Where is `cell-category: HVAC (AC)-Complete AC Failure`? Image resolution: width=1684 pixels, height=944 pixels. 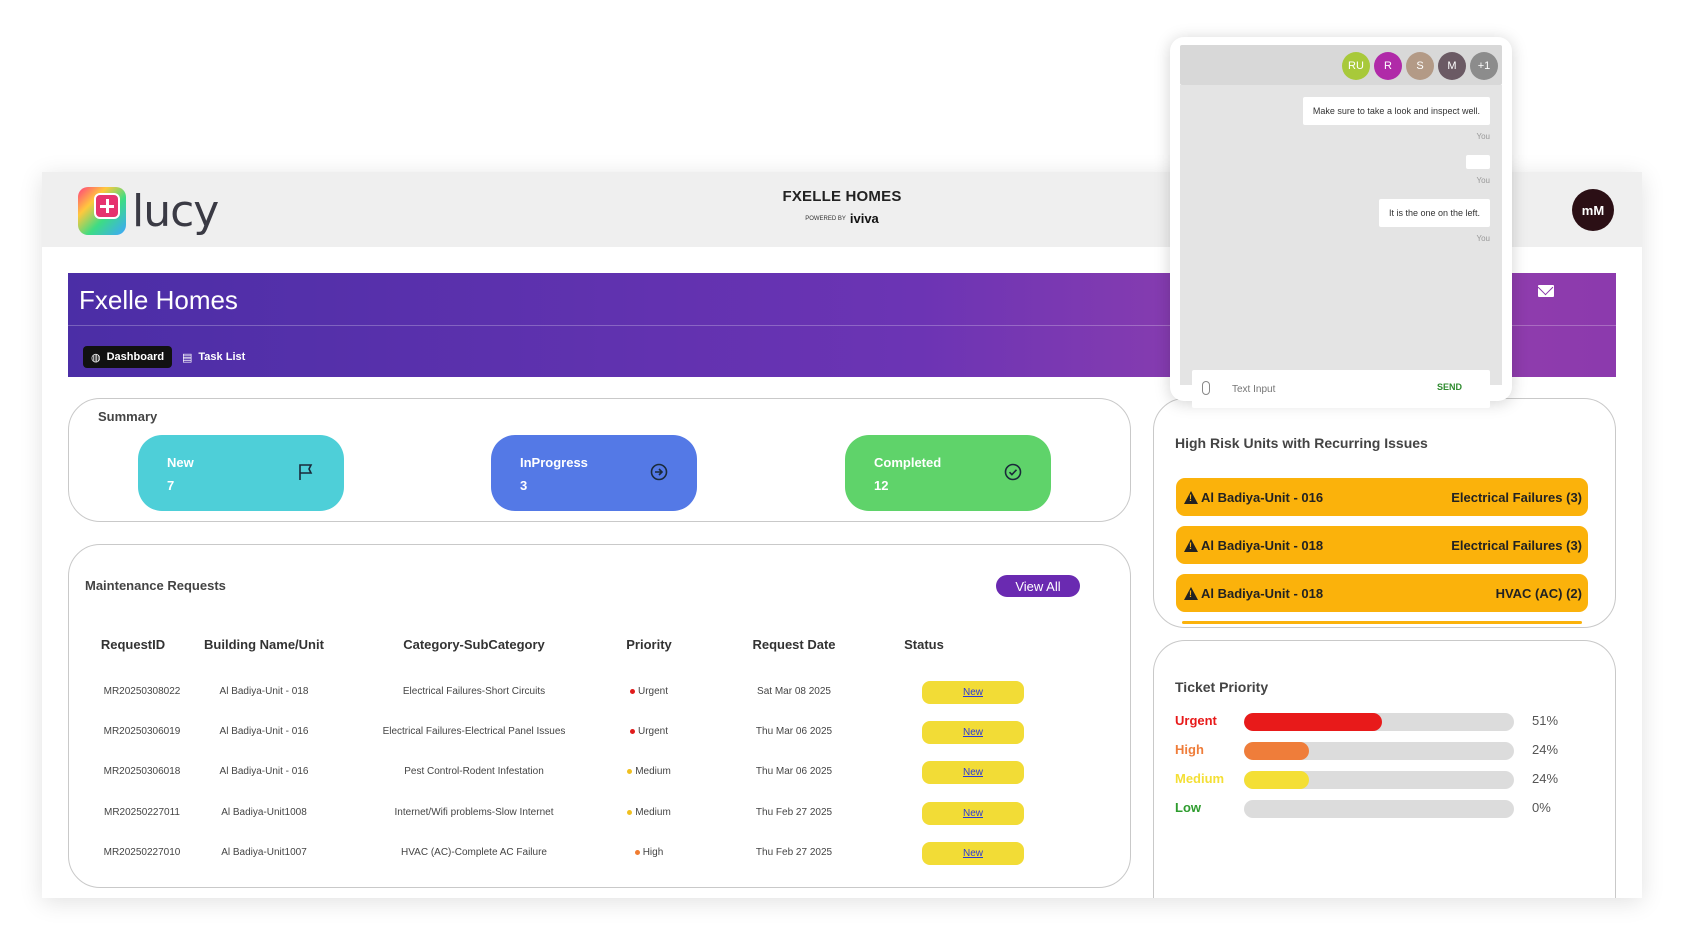 cell-category: HVAC (AC)-Complete AC Failure is located at coordinates (474, 852).